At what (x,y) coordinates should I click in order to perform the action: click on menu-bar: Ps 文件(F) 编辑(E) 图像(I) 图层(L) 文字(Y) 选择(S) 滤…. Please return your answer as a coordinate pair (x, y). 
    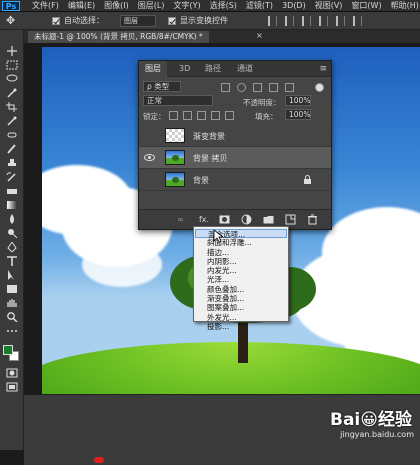
    Looking at the image, I should click on (210, 6).